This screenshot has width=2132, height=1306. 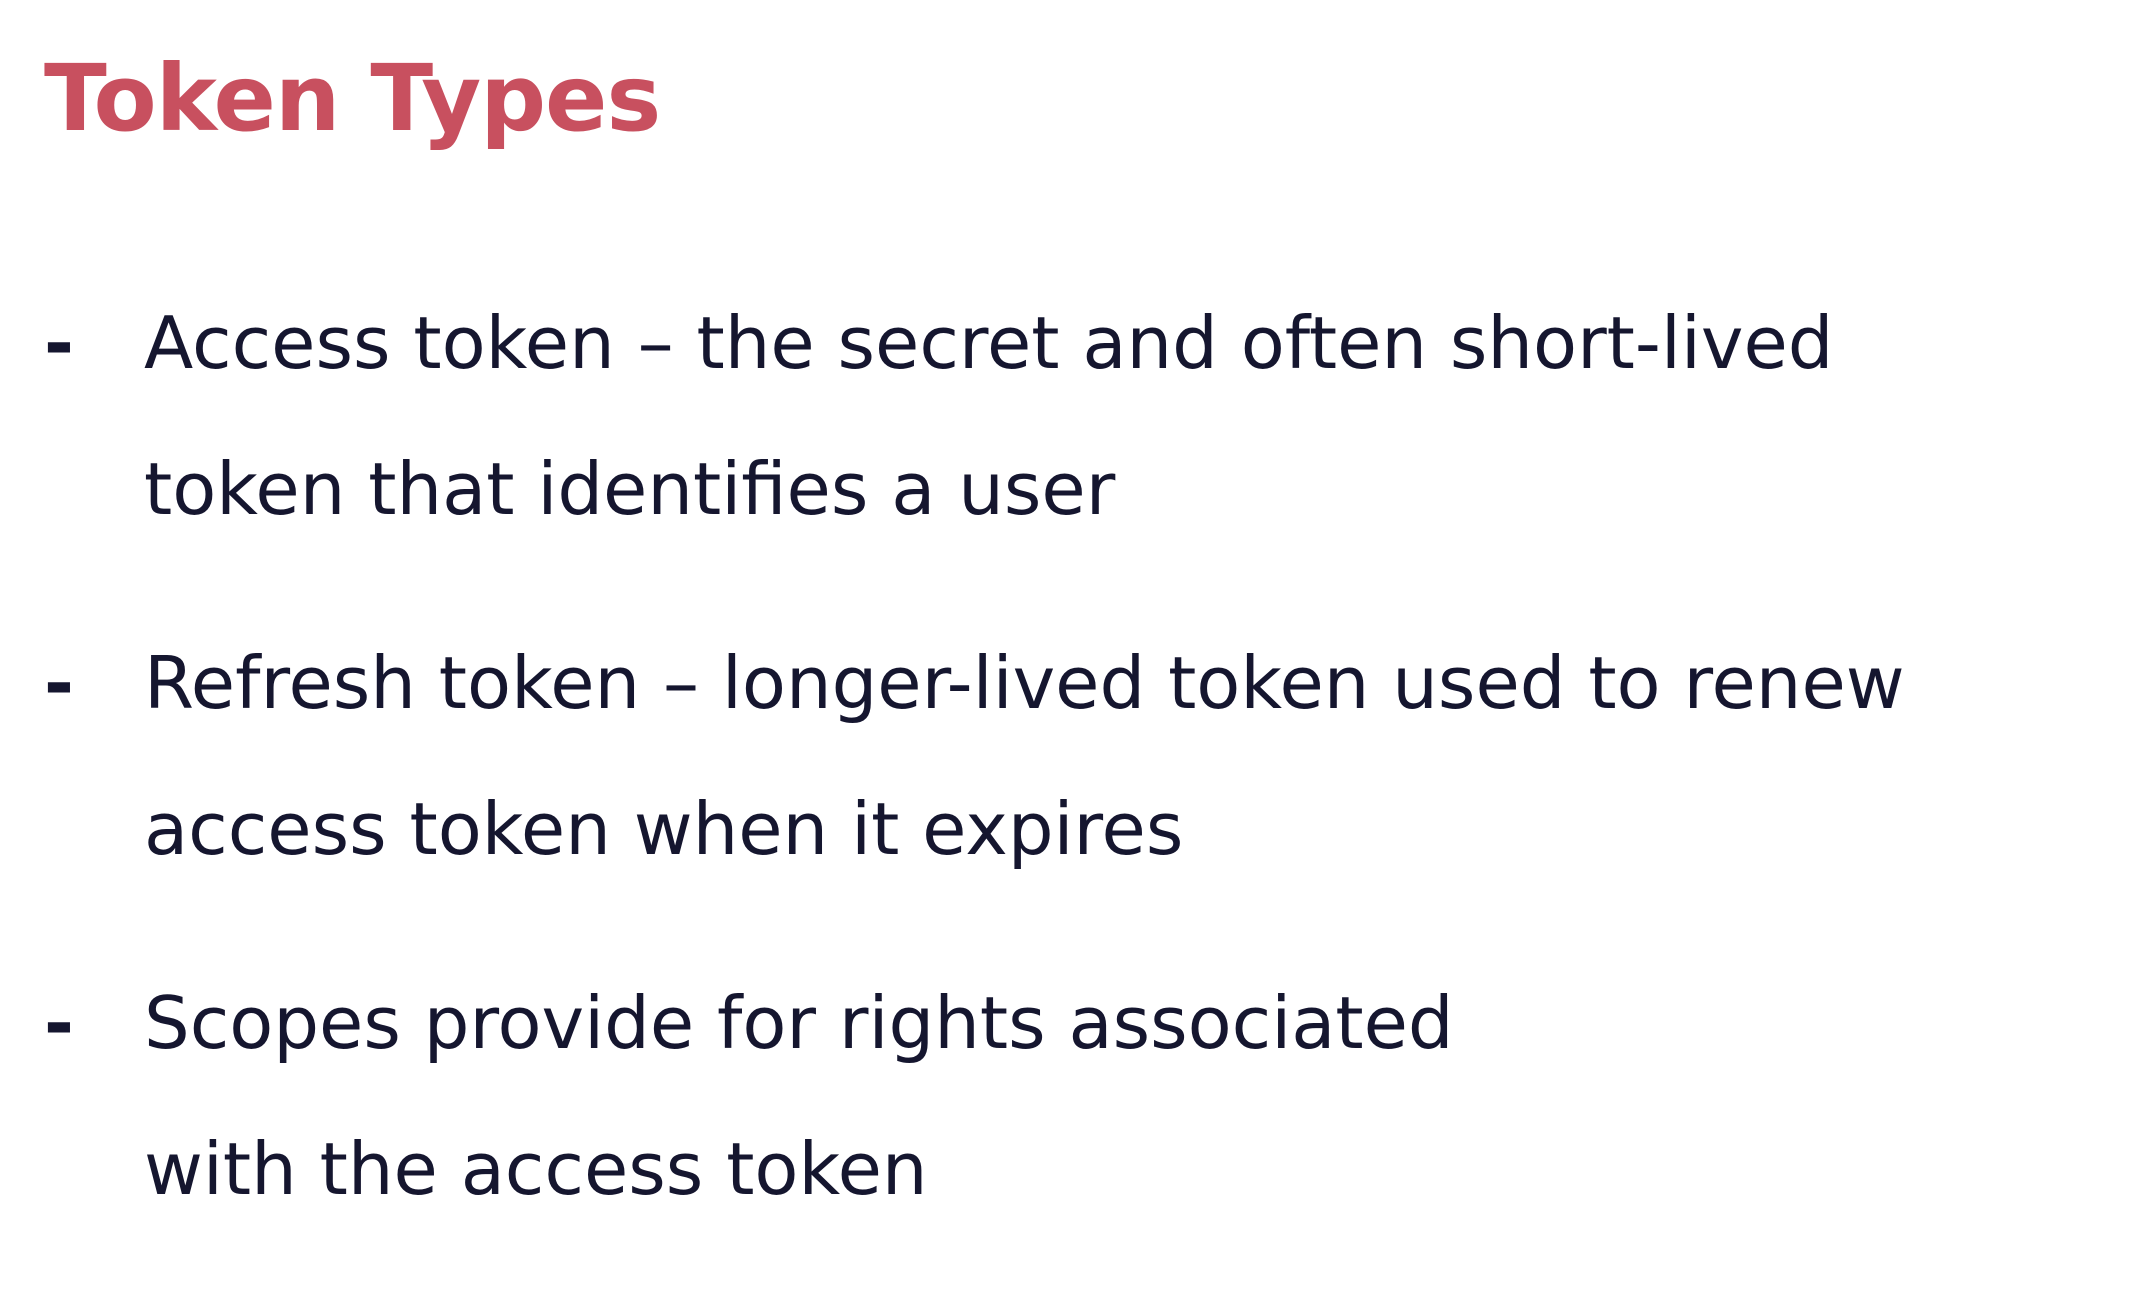 I want to click on bullet-line: access token when it expires, so click(x=664, y=829).